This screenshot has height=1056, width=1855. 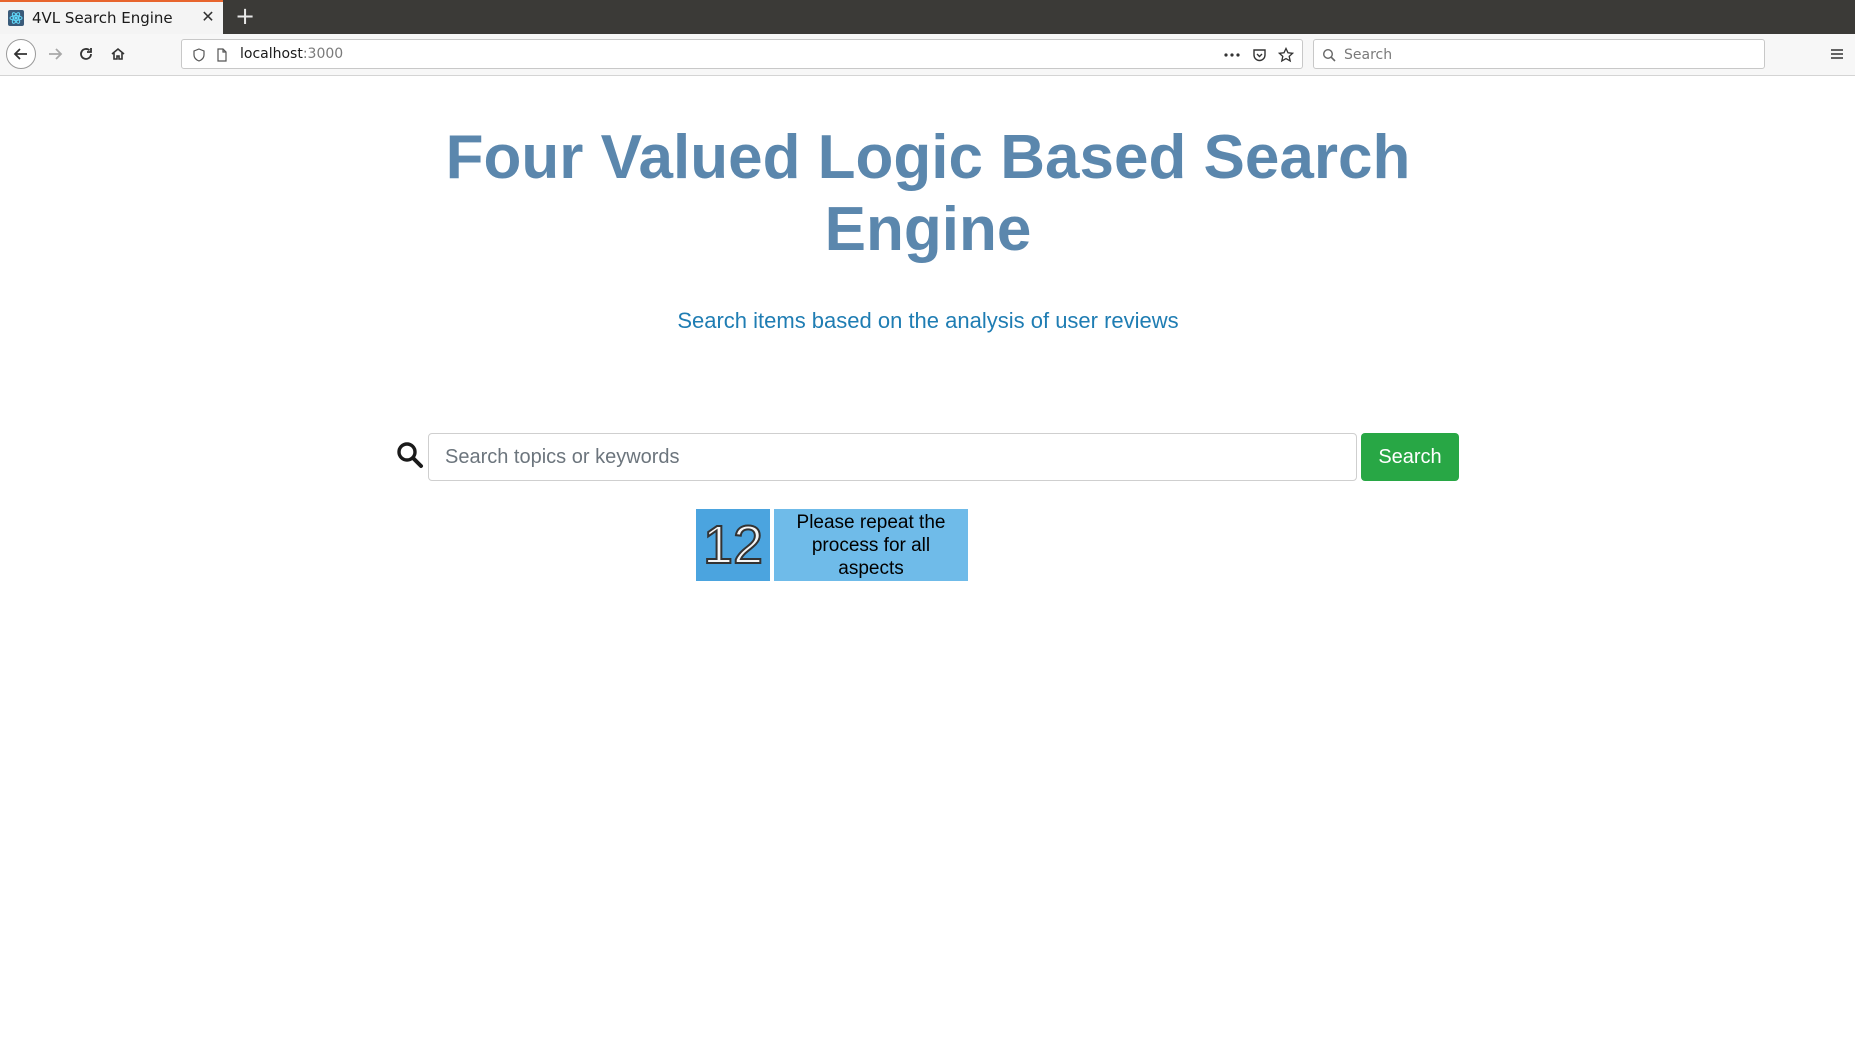 What do you see at coordinates (1232, 55) in the screenshot?
I see `more-dots-icon` at bounding box center [1232, 55].